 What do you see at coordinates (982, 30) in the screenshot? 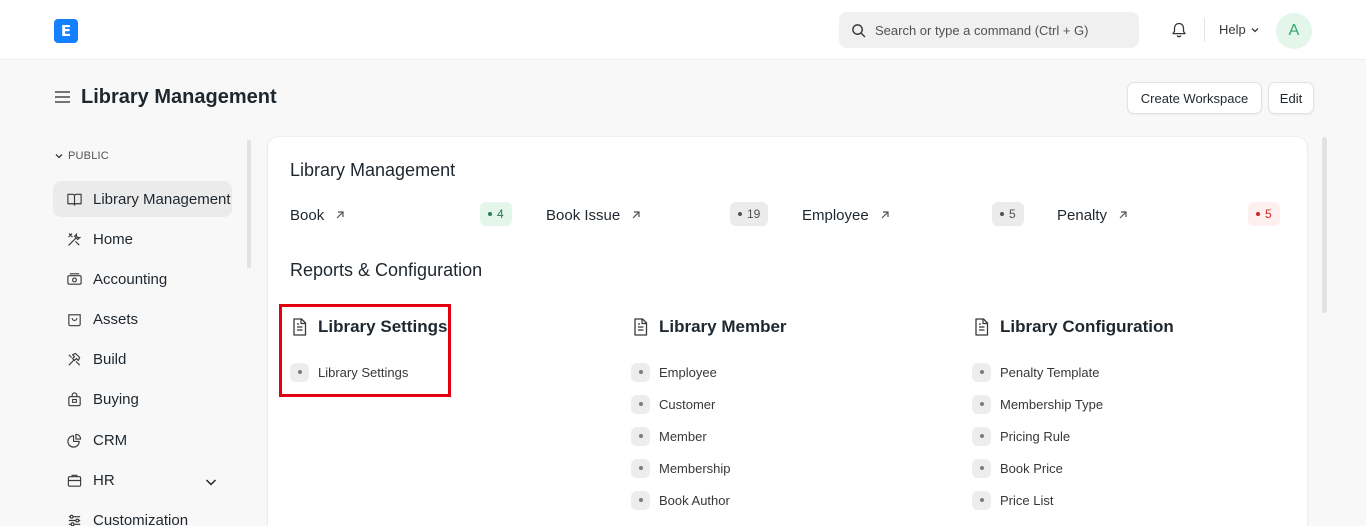
I see `search-placeholder: Search or type a command (Ctrl + G)` at bounding box center [982, 30].